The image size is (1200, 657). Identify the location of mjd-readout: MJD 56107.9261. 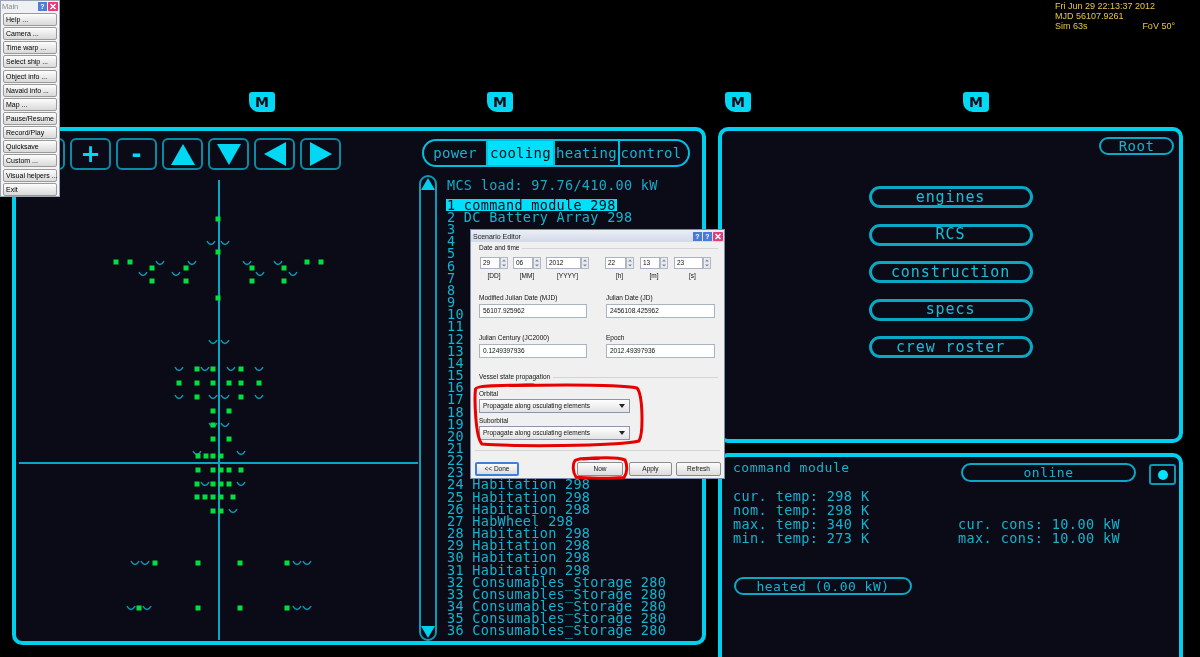
(1089, 16).